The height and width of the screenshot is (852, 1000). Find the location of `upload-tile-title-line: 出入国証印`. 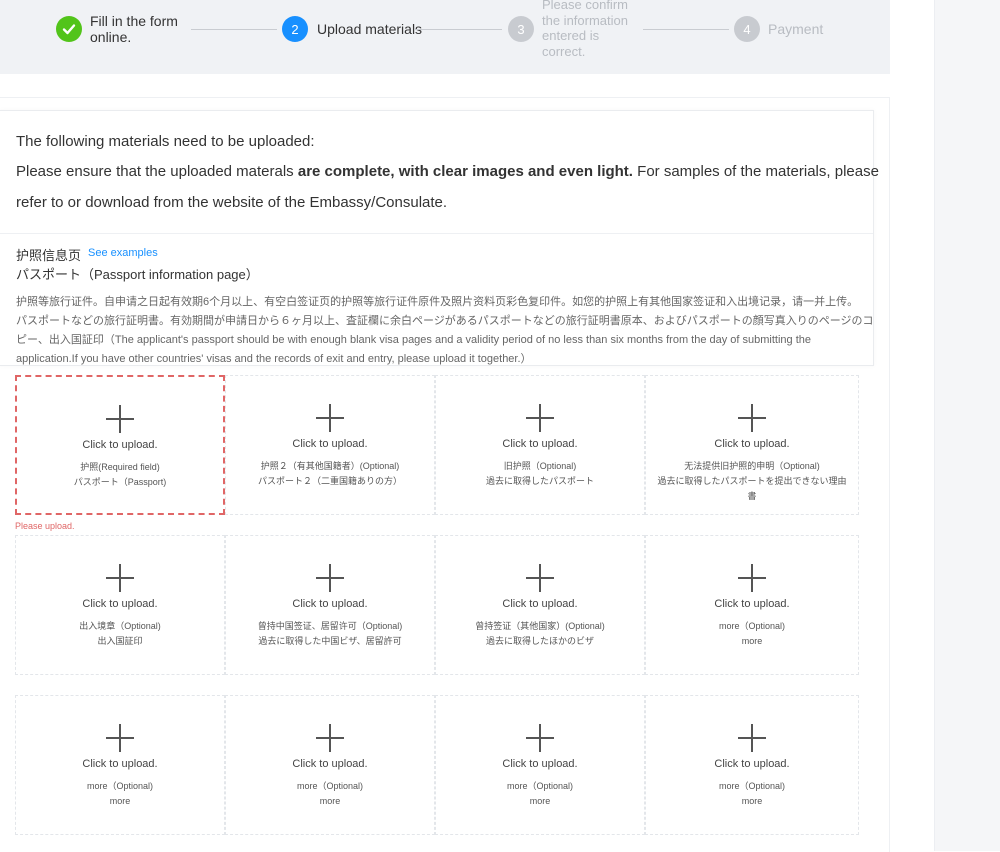

upload-tile-title-line: 出入国証印 is located at coordinates (120, 641).